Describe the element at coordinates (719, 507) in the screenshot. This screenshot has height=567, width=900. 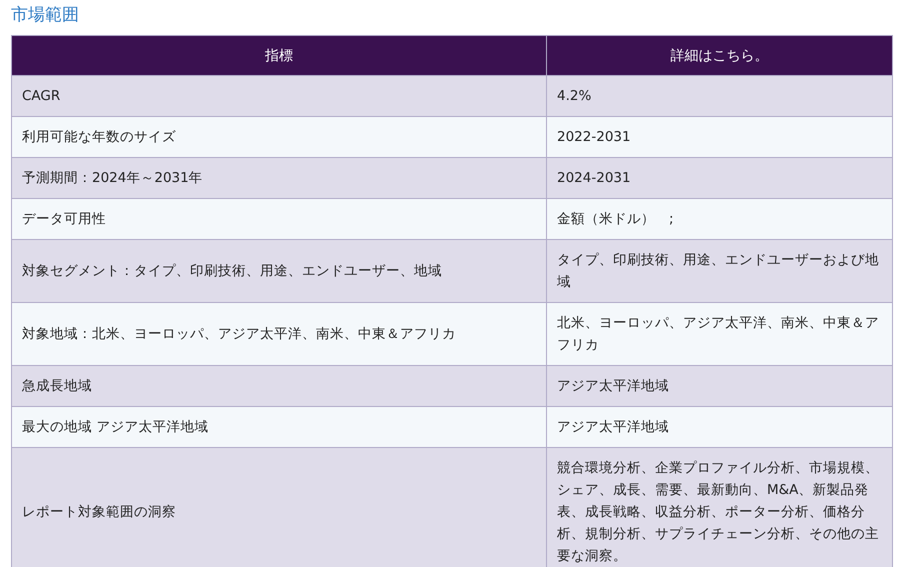
I see `table-cell: 競合環境分析、企業プロファイル分析、市場規模、シェア、成長、需要、最新動向、M&A、新製品発表、成長戦略、収益分析、ポーター分析、価格分析、規制分析、サプライチェーン分析、その他の主要な洞察。` at that location.